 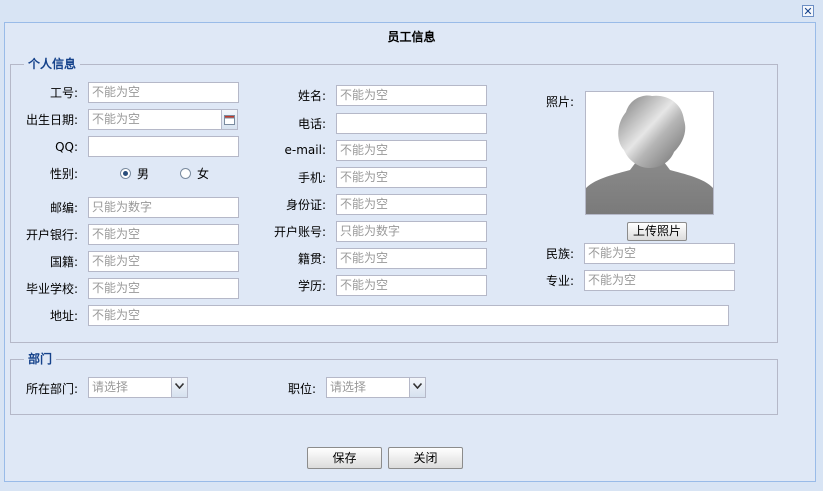 I want to click on account-label: 开户账号:, so click(x=299, y=232).